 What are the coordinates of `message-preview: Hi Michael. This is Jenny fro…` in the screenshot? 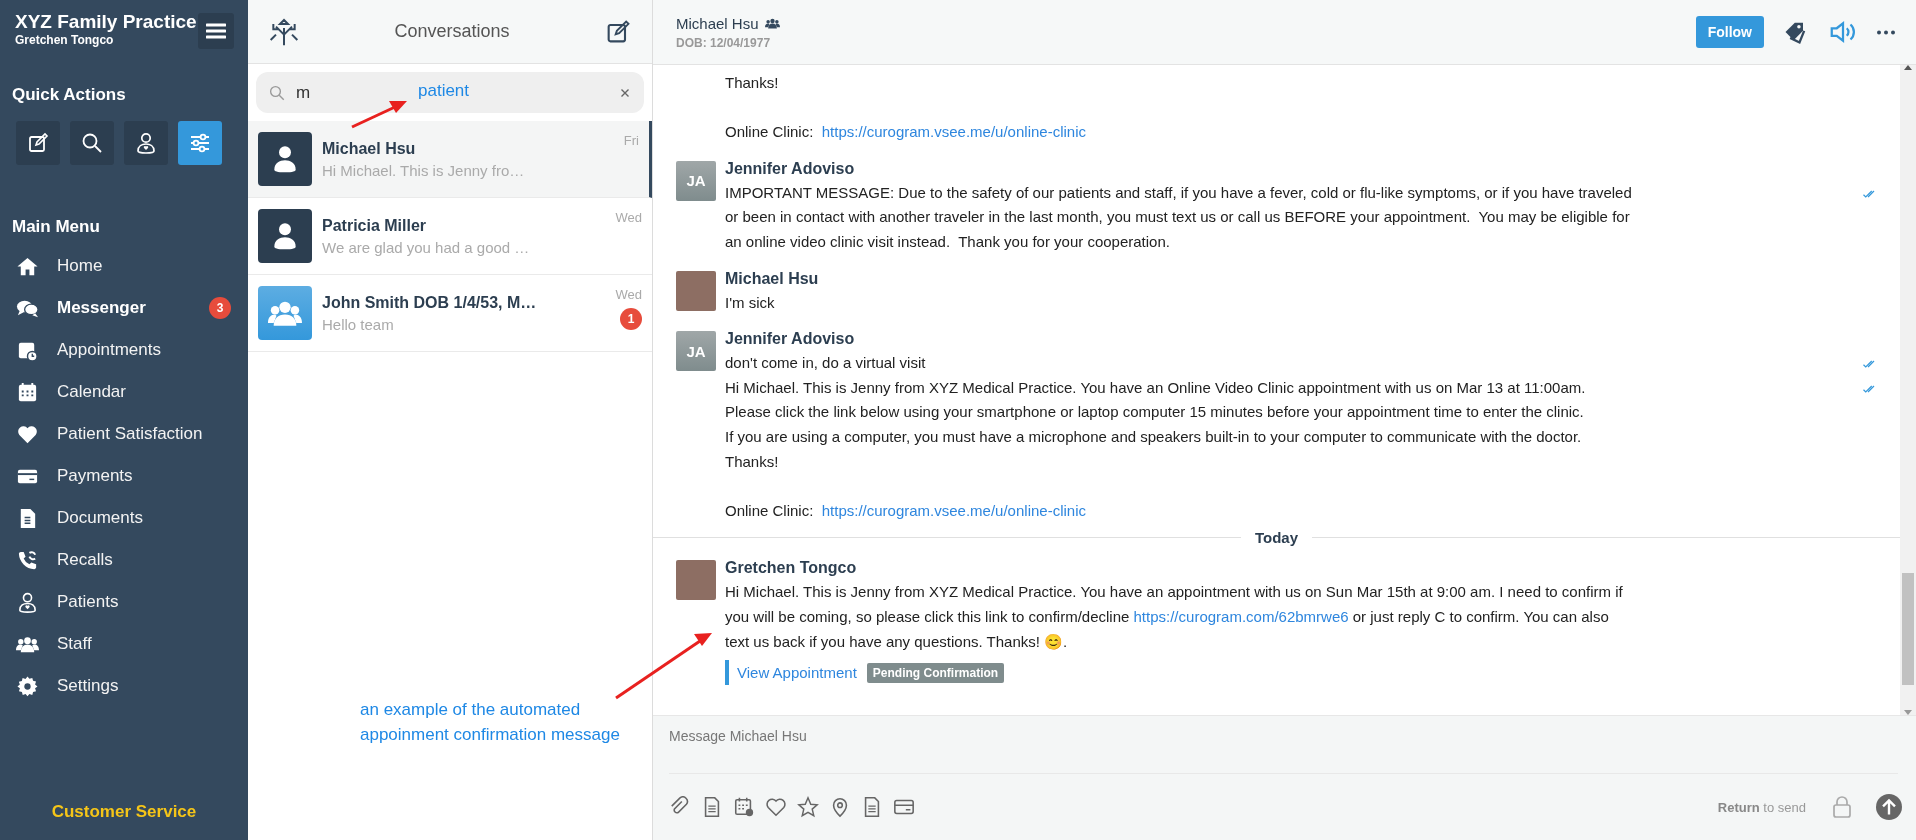 It's located at (424, 170).